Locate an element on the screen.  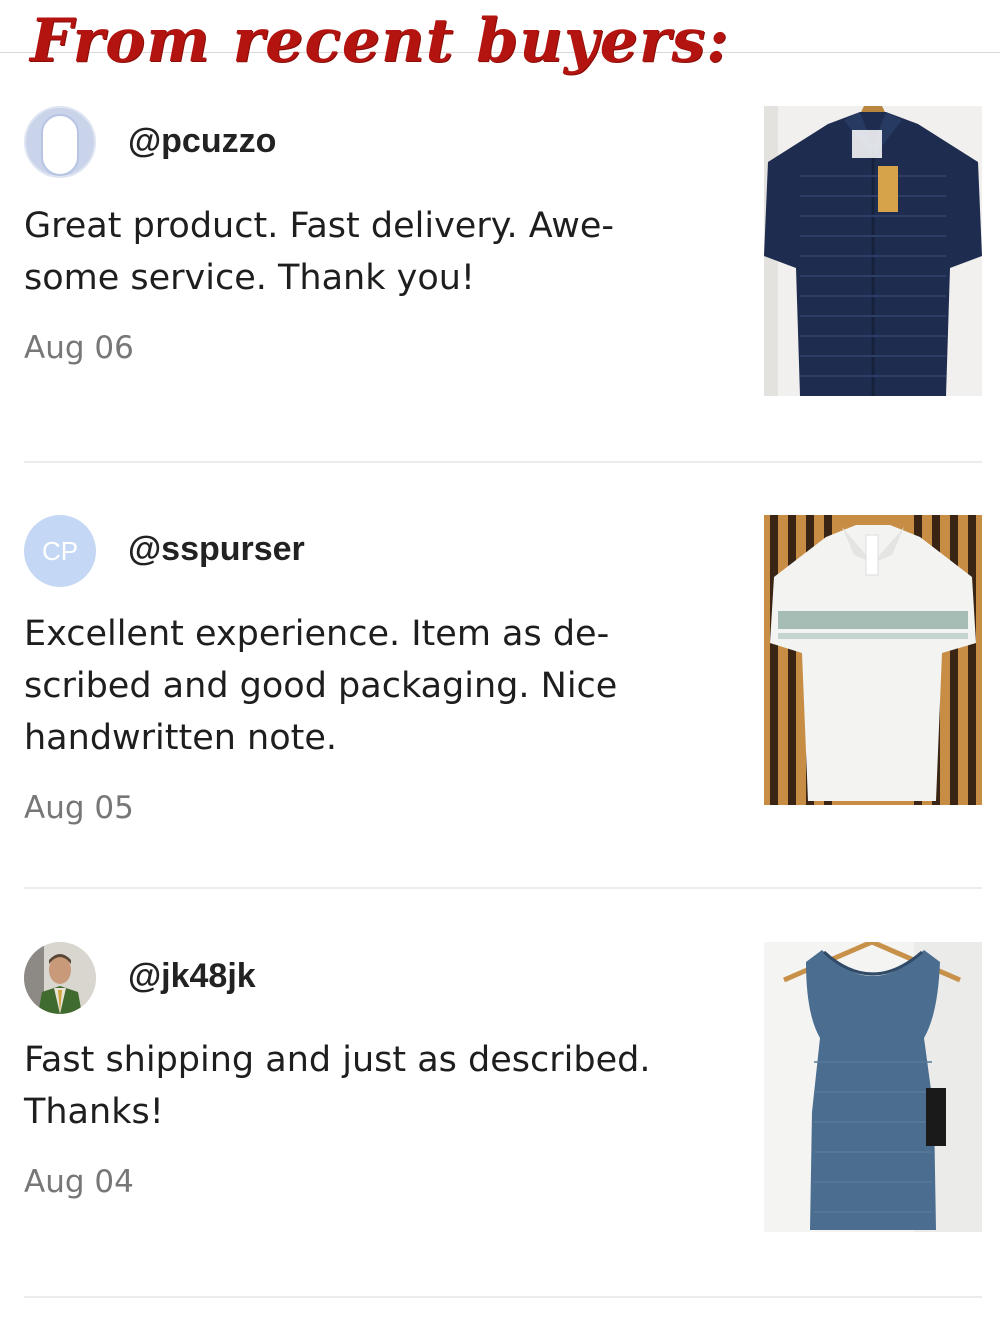
comment-line: scribed and good packaging. Nice is located at coordinates (321, 686).